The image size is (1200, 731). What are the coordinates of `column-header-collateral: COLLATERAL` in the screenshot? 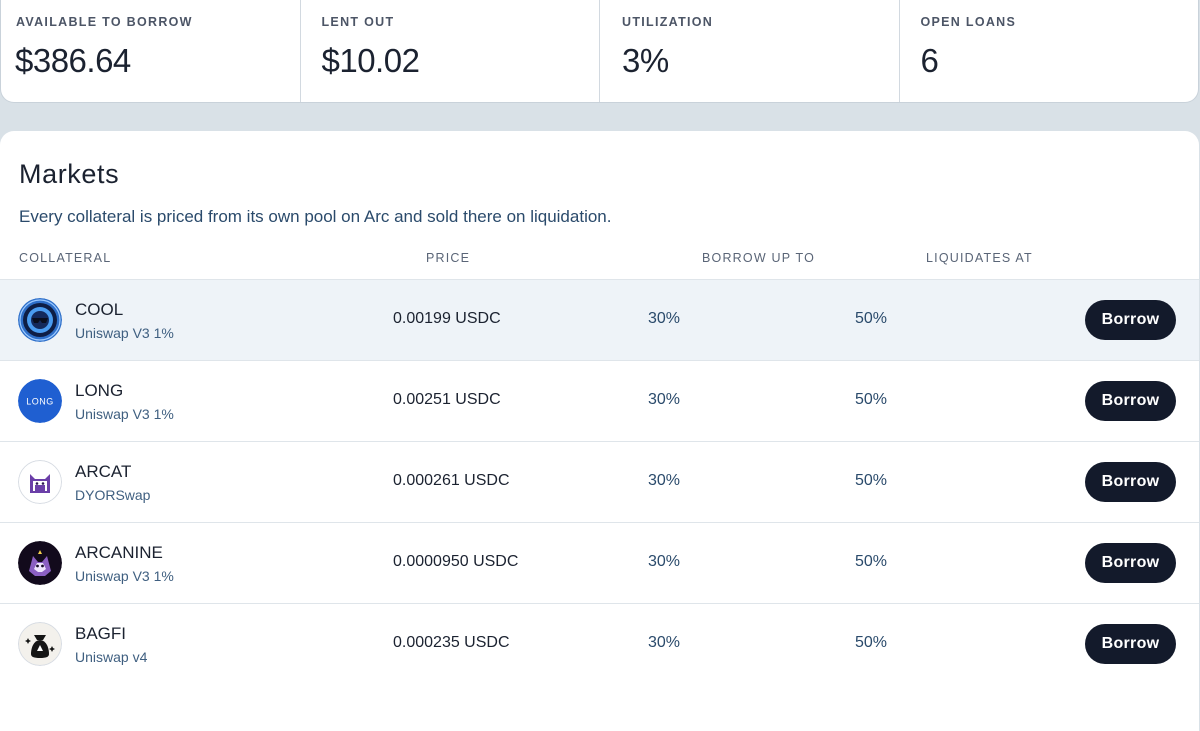 It's located at (65, 258).